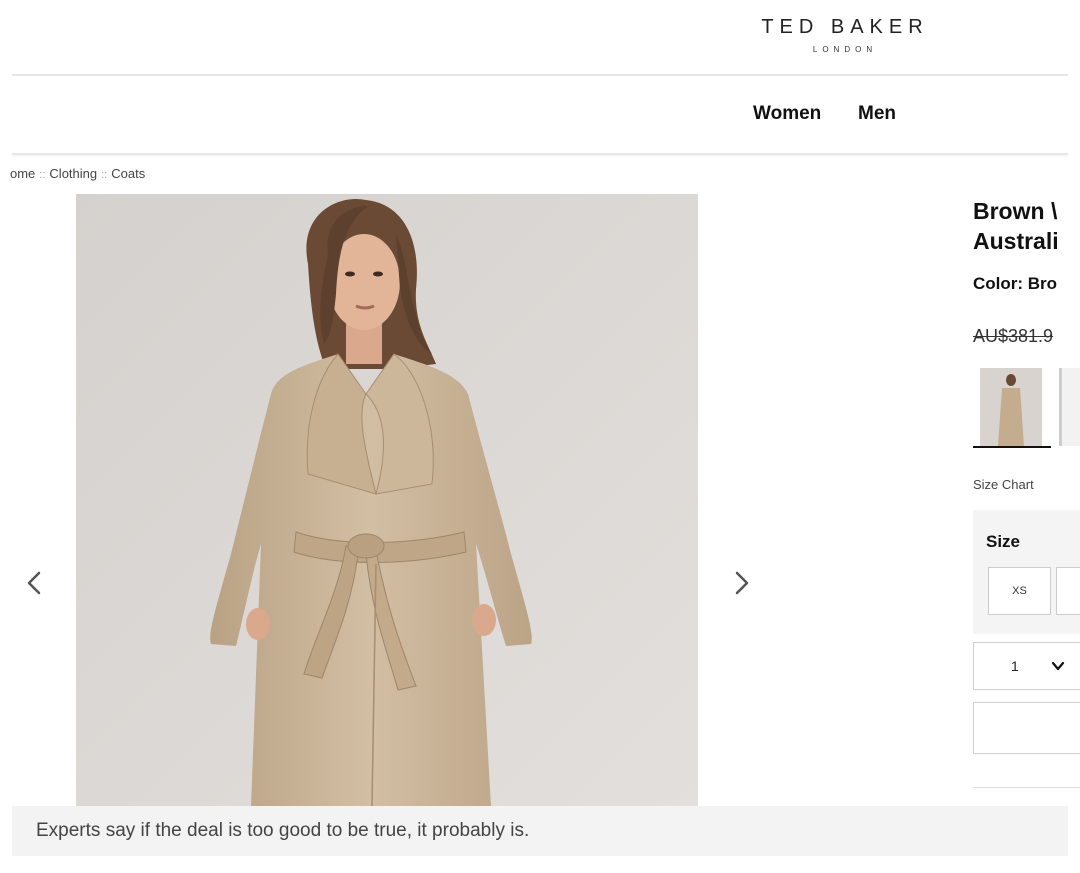 This screenshot has height=873, width=1080. I want to click on belt-knot, so click(366, 546).